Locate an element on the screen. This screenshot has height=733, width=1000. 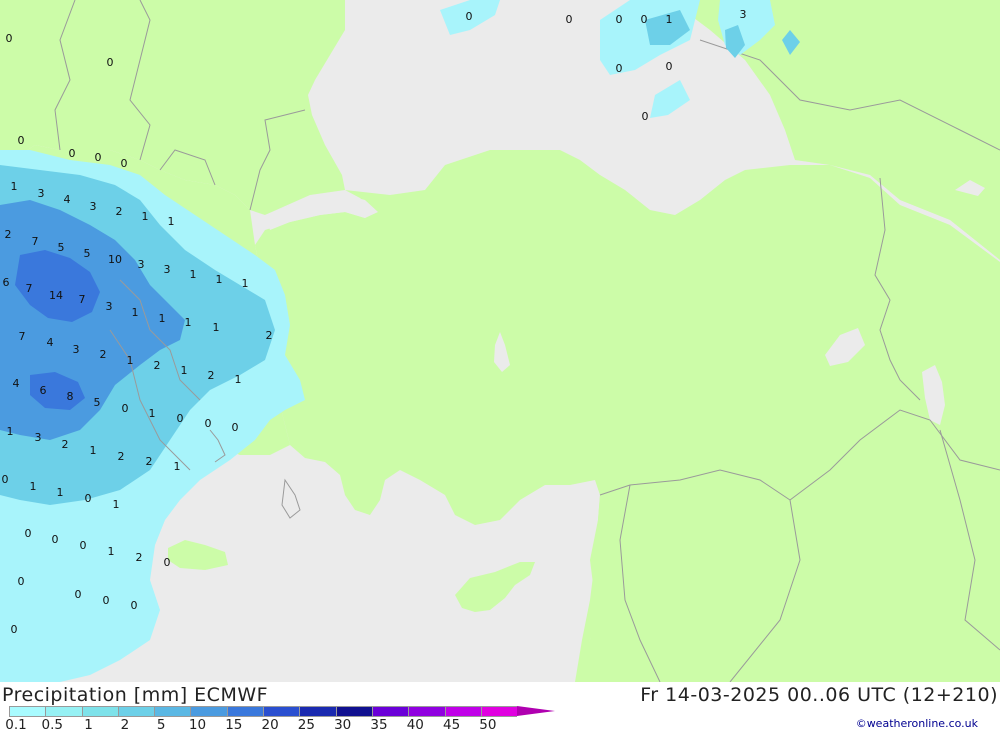
legend-label: 5 is located at coordinates (161, 725).